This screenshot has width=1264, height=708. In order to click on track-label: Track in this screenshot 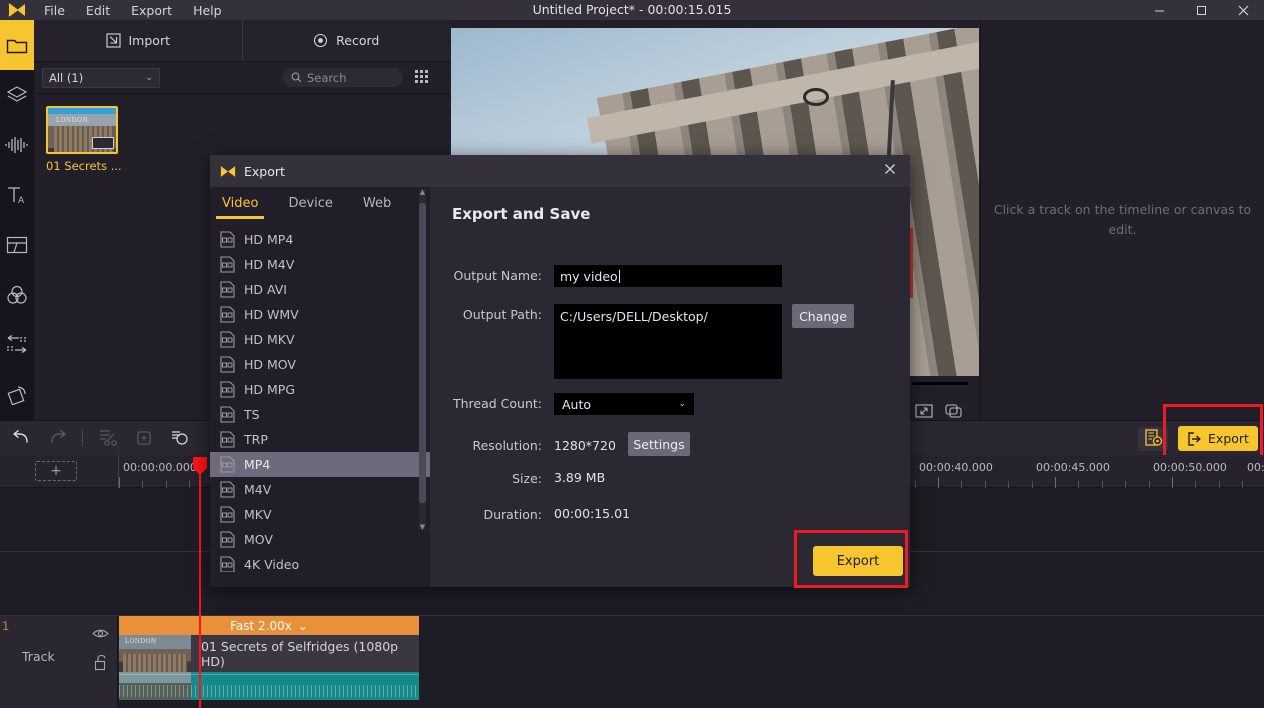, I will do `click(38, 656)`.